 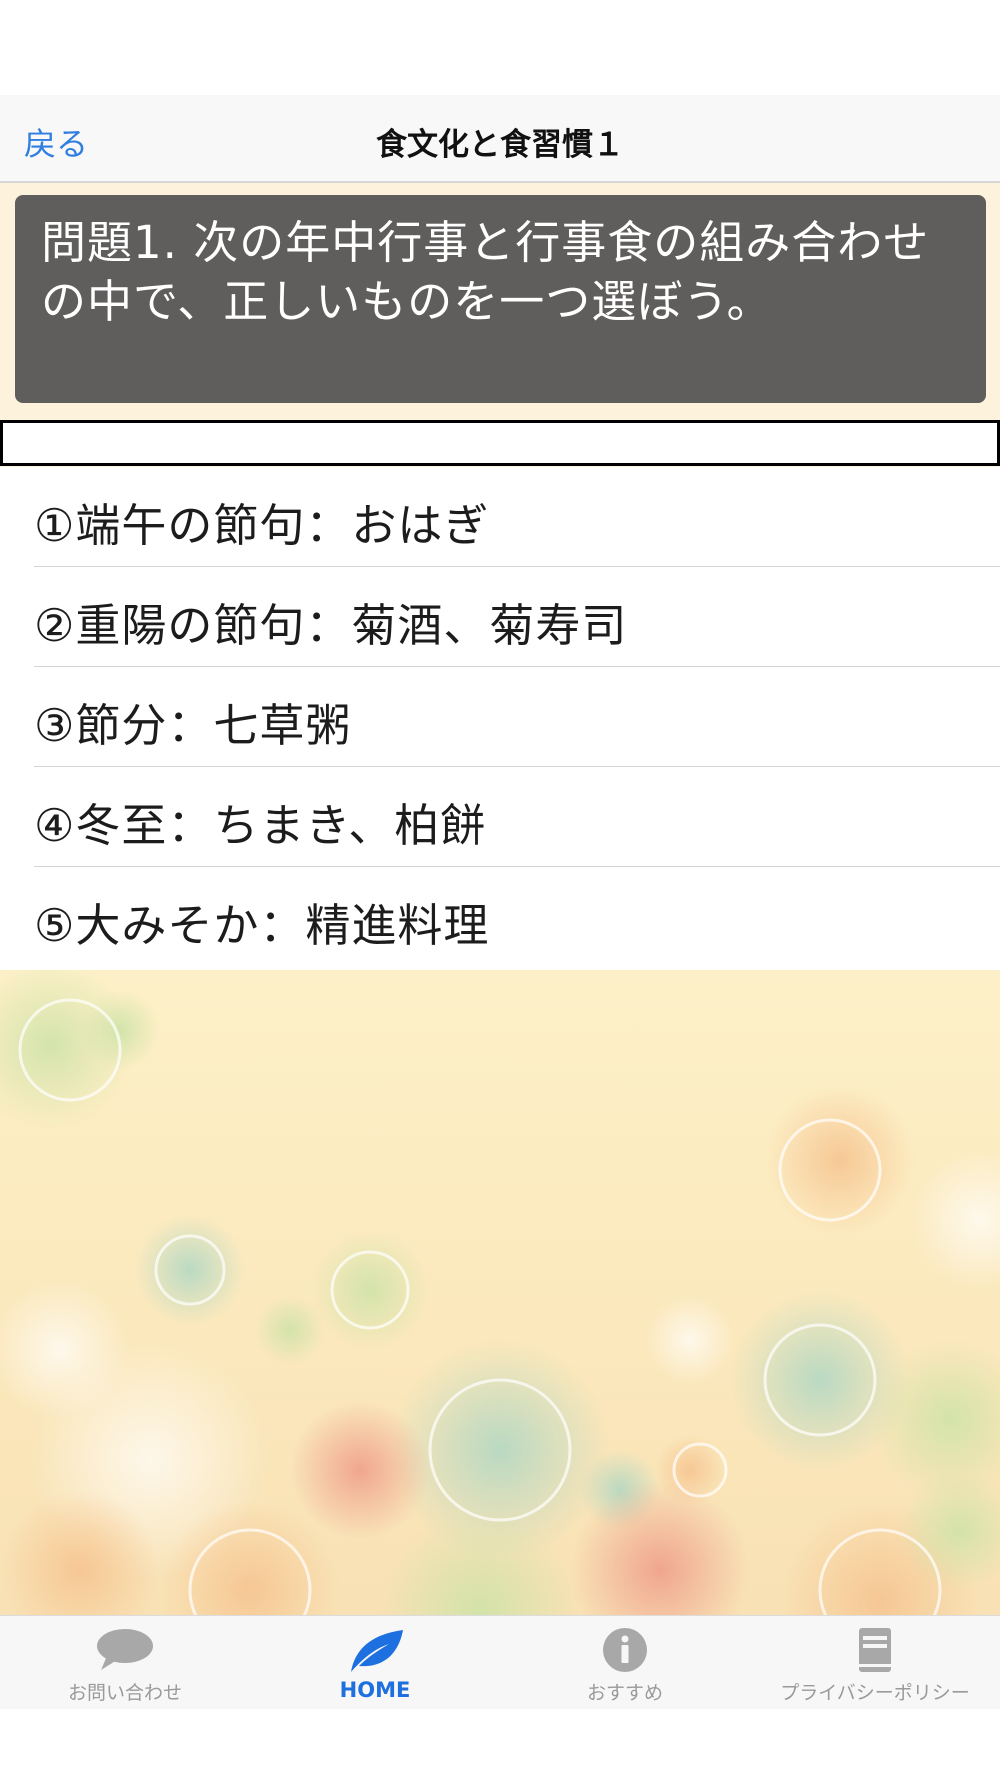 I want to click on navigation-bar: 戻る 食文化と食習慣１, so click(x=500, y=139).